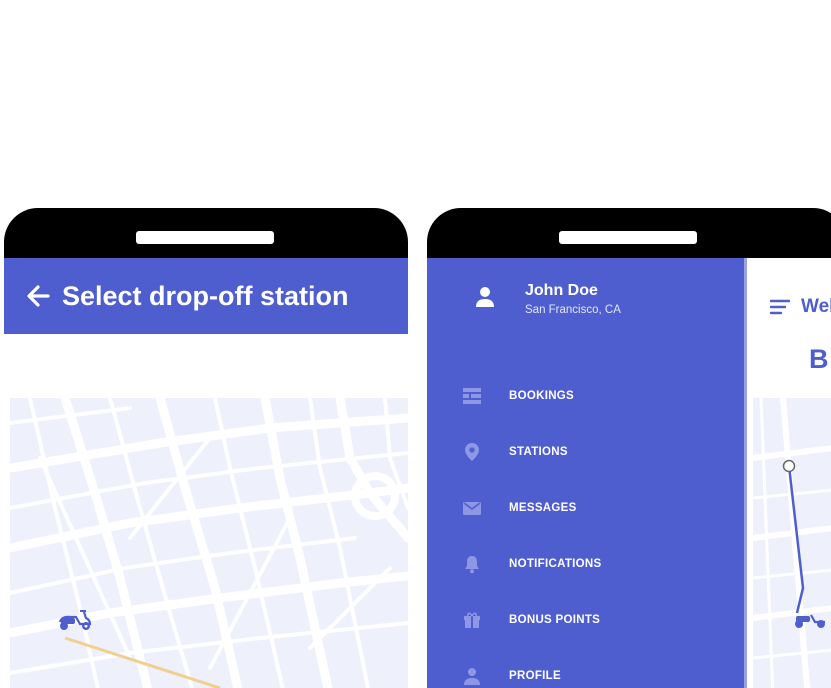 Image resolution: width=831 pixels, height=688 pixels. What do you see at coordinates (573, 310) in the screenshot?
I see `user-location: San Francisco, CA` at bounding box center [573, 310].